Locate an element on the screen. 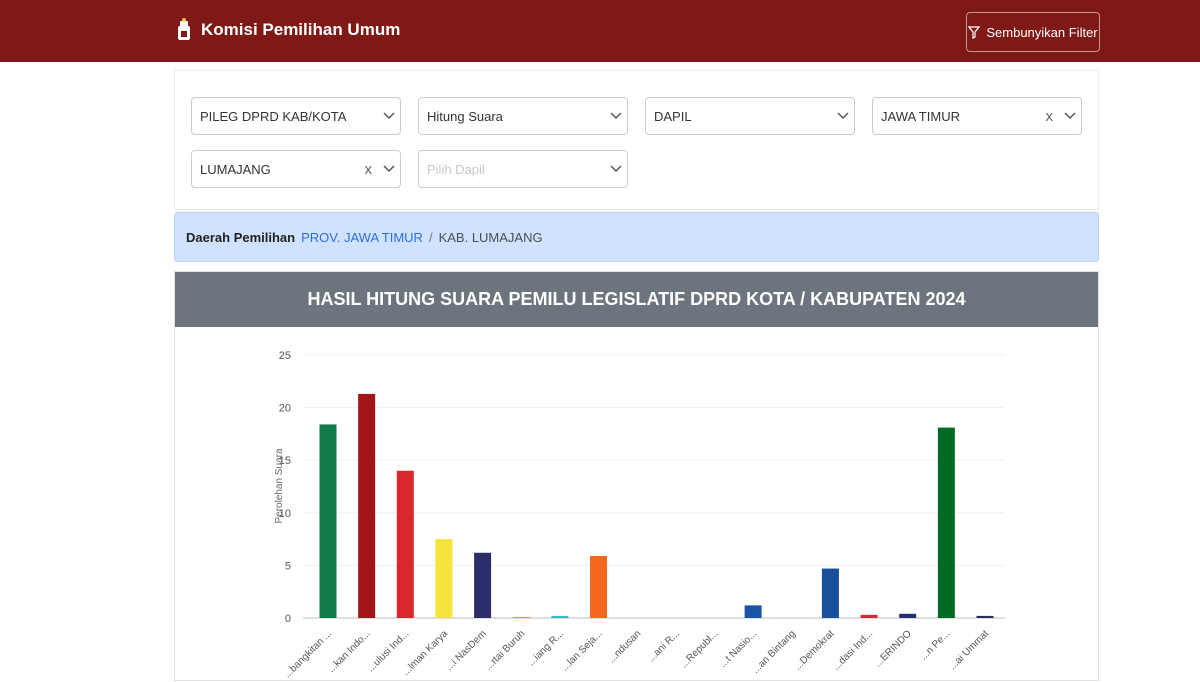 Image resolution: width=1200 pixels, height=682 pixels. y-tick-label: 20 is located at coordinates (285, 409).